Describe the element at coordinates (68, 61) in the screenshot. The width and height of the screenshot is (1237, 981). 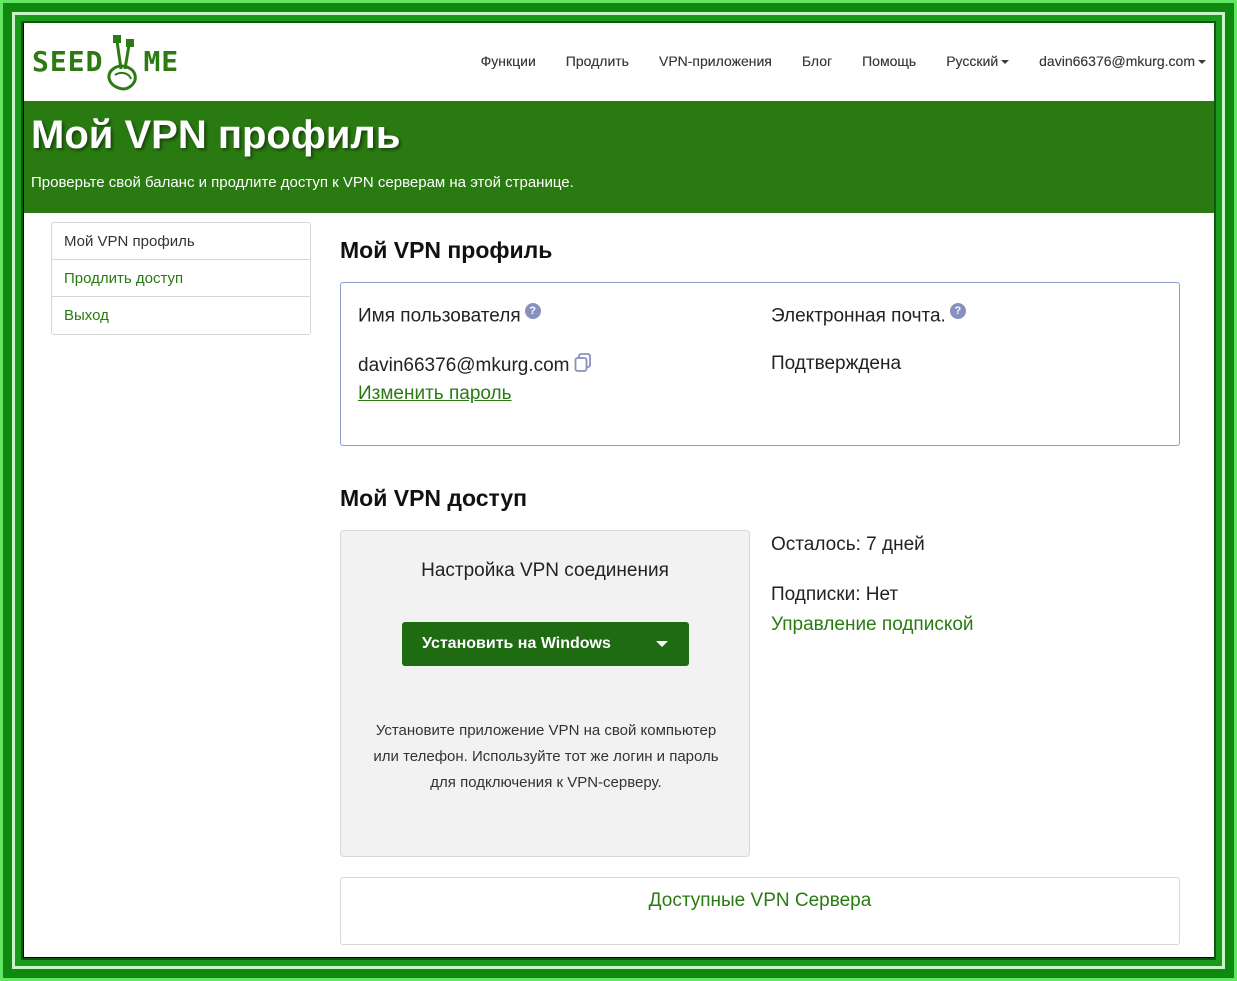
I see `logo-text-left: SEED` at that location.